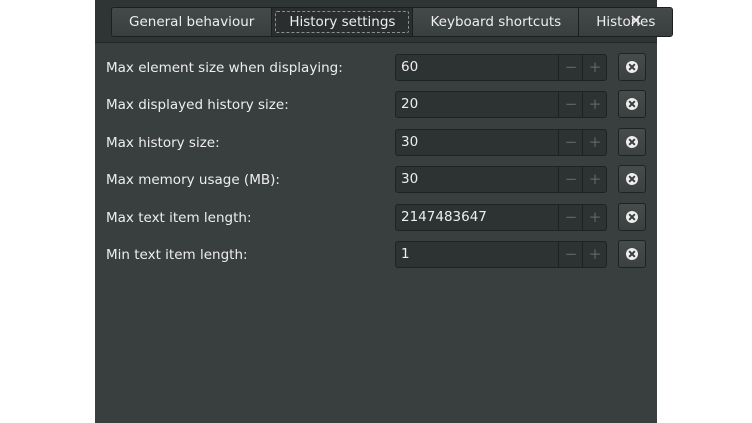 The width and height of the screenshot is (752, 423). What do you see at coordinates (501, 67) in the screenshot?
I see `max-element-size-spinbutton: 60 − +` at bounding box center [501, 67].